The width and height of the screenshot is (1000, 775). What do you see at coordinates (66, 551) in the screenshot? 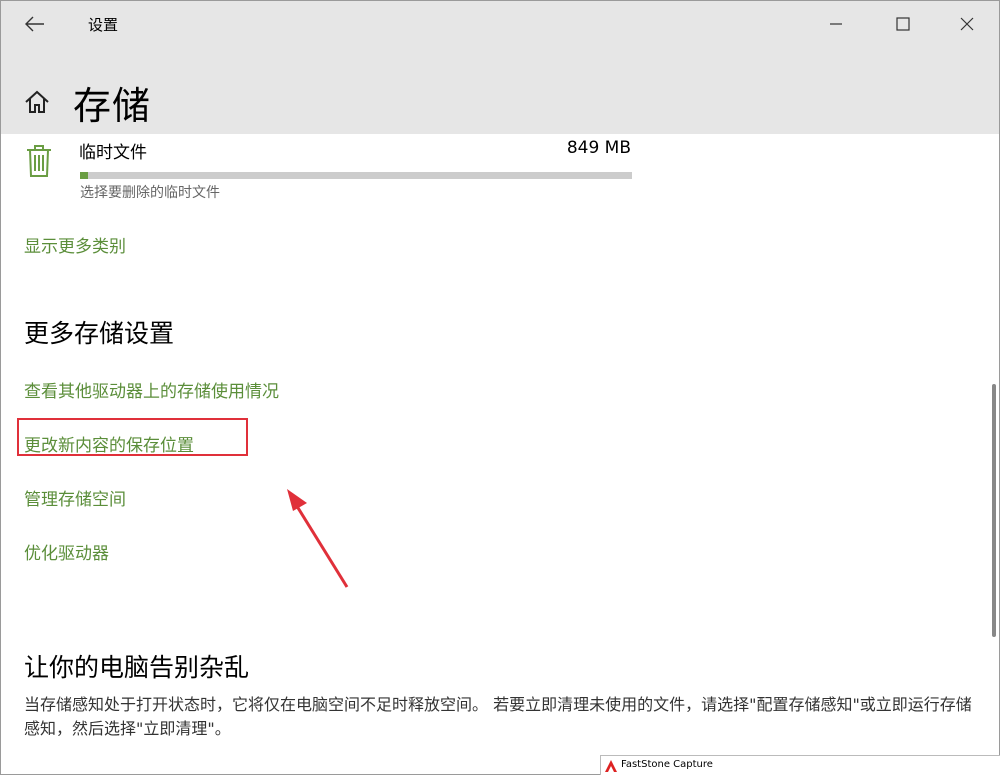
I see `optimize-drives-link: 优化驱动器` at bounding box center [66, 551].